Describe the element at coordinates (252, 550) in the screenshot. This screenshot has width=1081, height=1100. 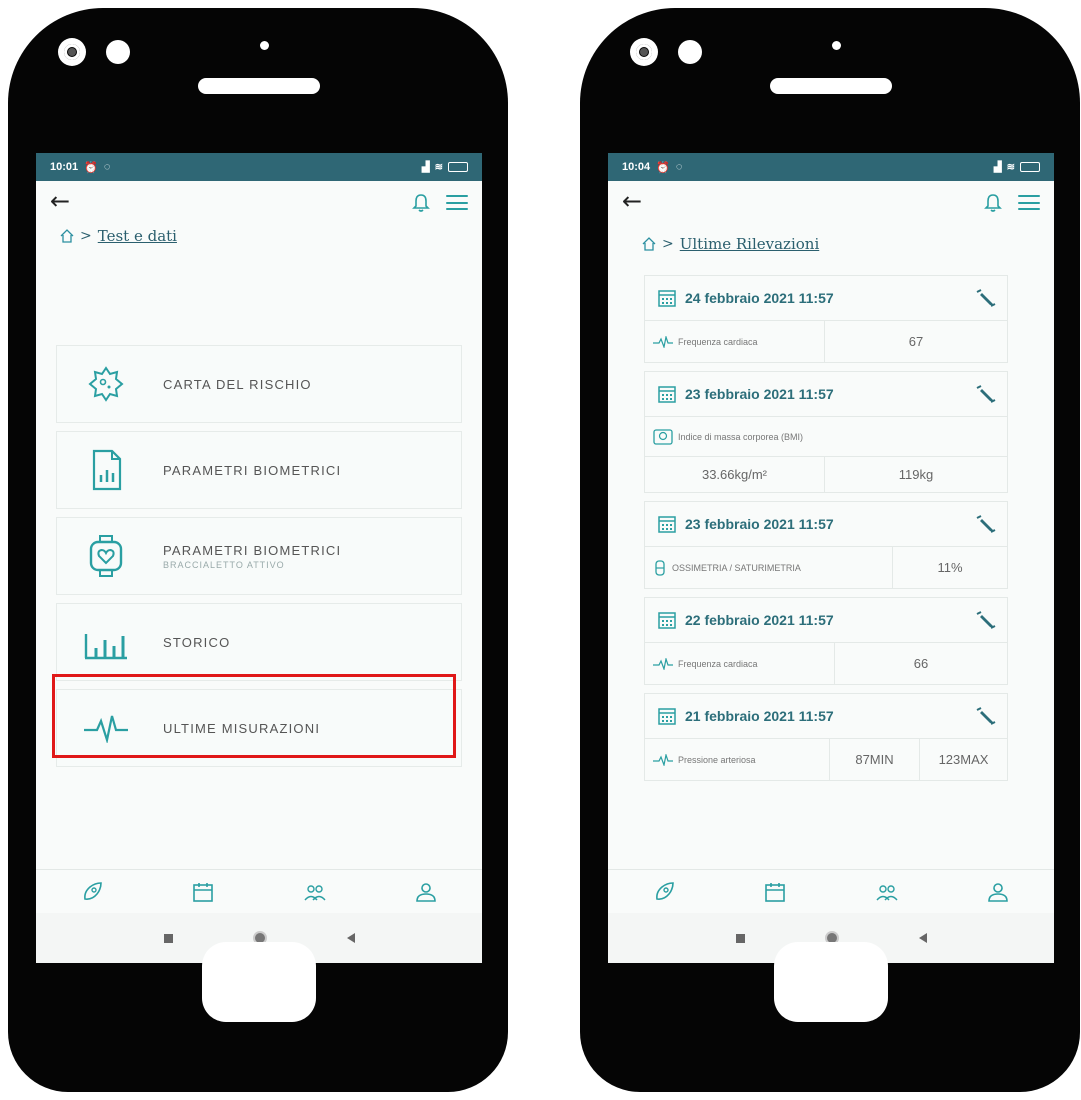
I see `menu-item-label: PARAMETRI BIOMETRICI` at that location.